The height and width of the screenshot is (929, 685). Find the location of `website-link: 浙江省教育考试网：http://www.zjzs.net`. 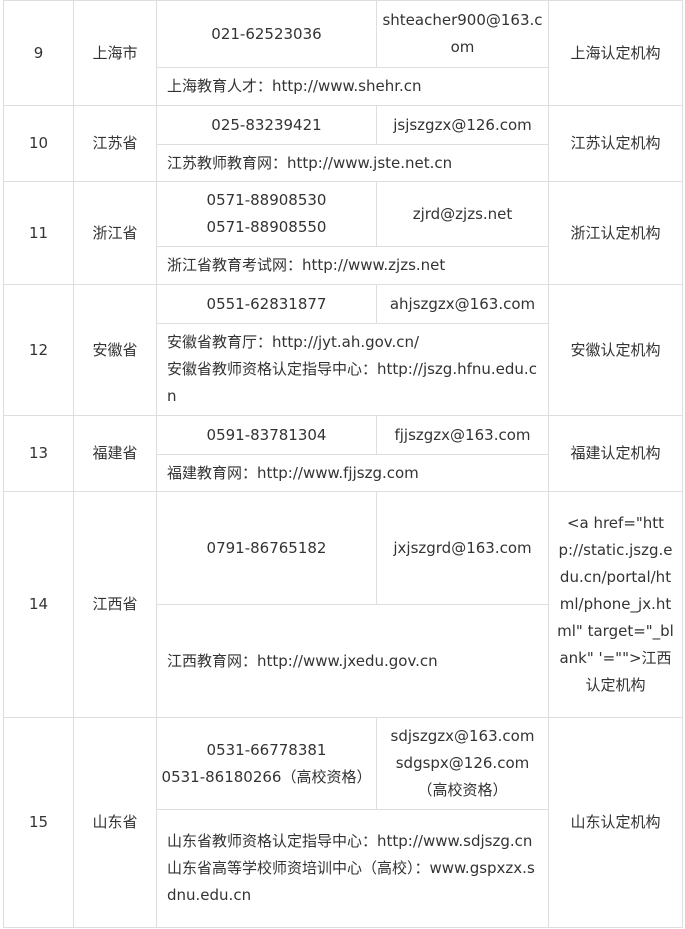

website-link: 浙江省教育考试网：http://www.zjzs.net is located at coordinates (353, 265).